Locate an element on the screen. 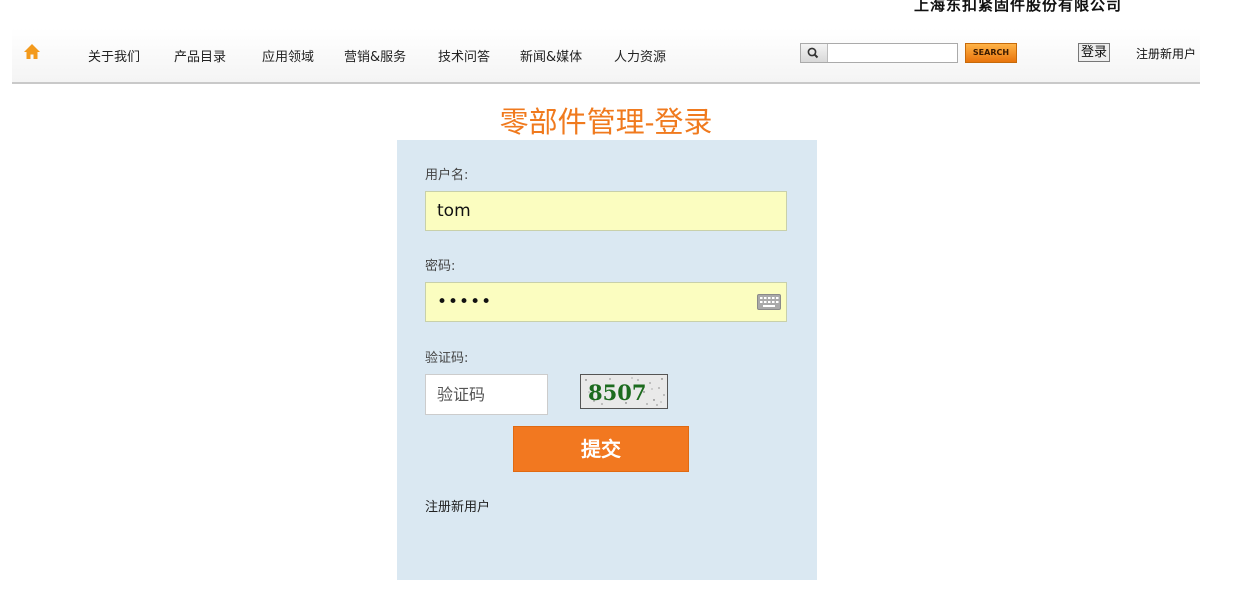  captcha-label: 验证码: is located at coordinates (447, 358).